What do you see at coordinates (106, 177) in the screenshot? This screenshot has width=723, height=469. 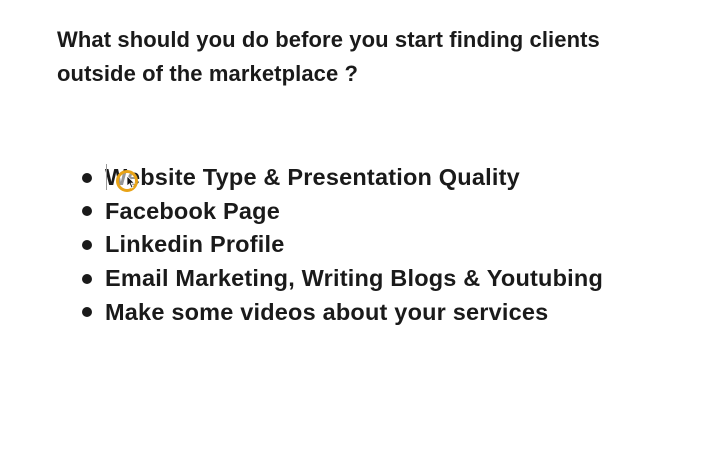 I see `text-caret` at bounding box center [106, 177].